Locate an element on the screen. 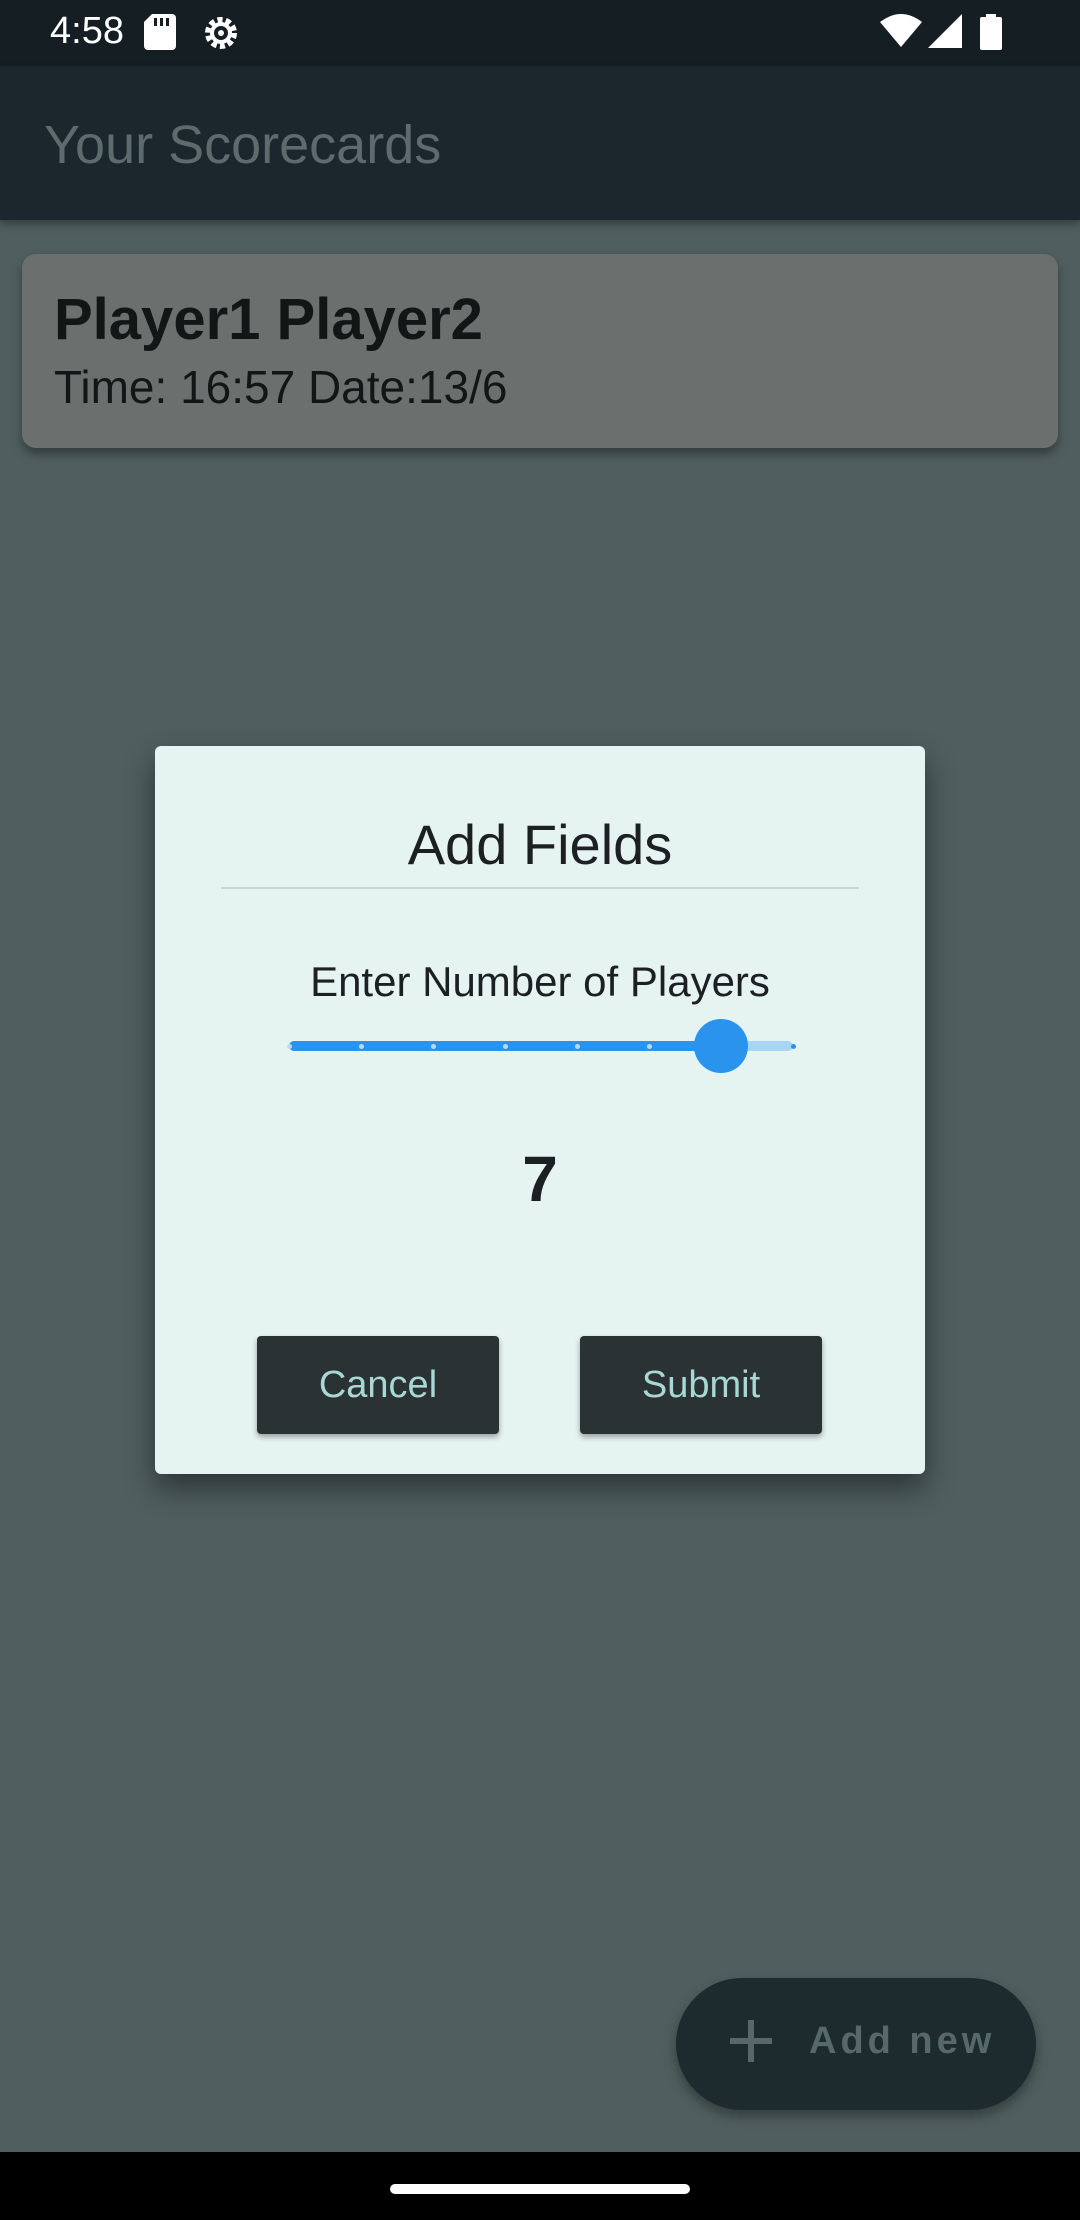  page-title: Your Scorecards is located at coordinates (243, 145).